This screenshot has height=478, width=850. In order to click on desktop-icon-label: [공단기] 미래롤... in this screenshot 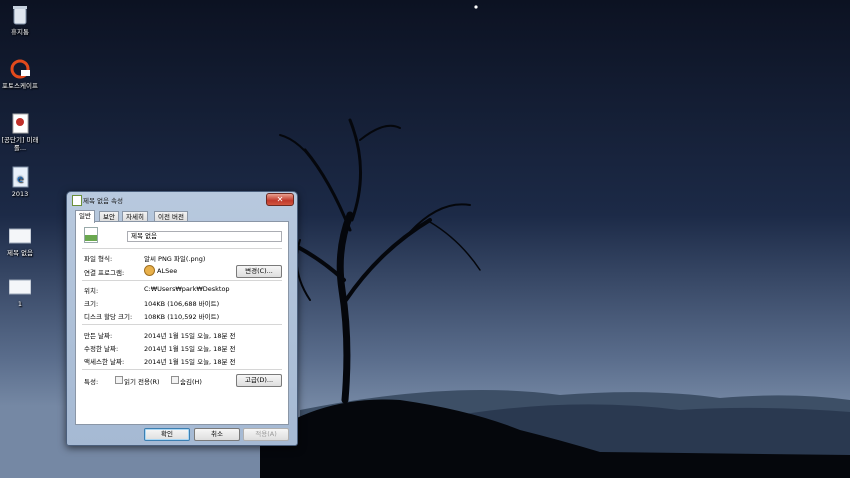, I will do `click(20, 144)`.